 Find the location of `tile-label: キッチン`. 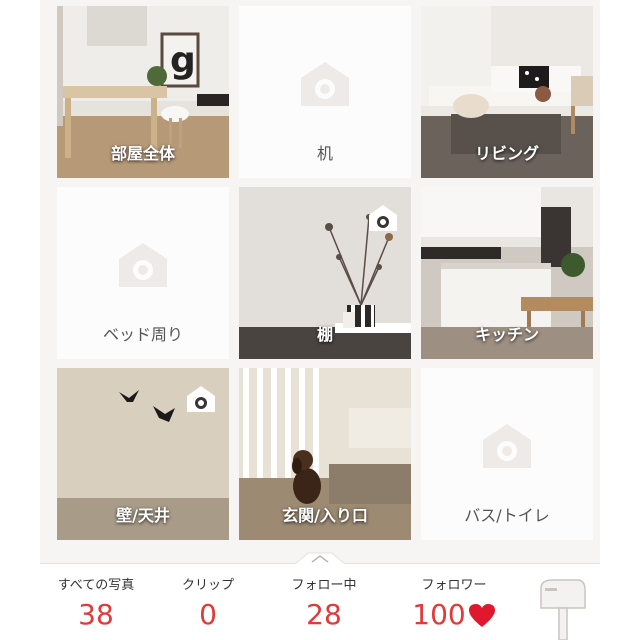

tile-label: キッチン is located at coordinates (506, 334).